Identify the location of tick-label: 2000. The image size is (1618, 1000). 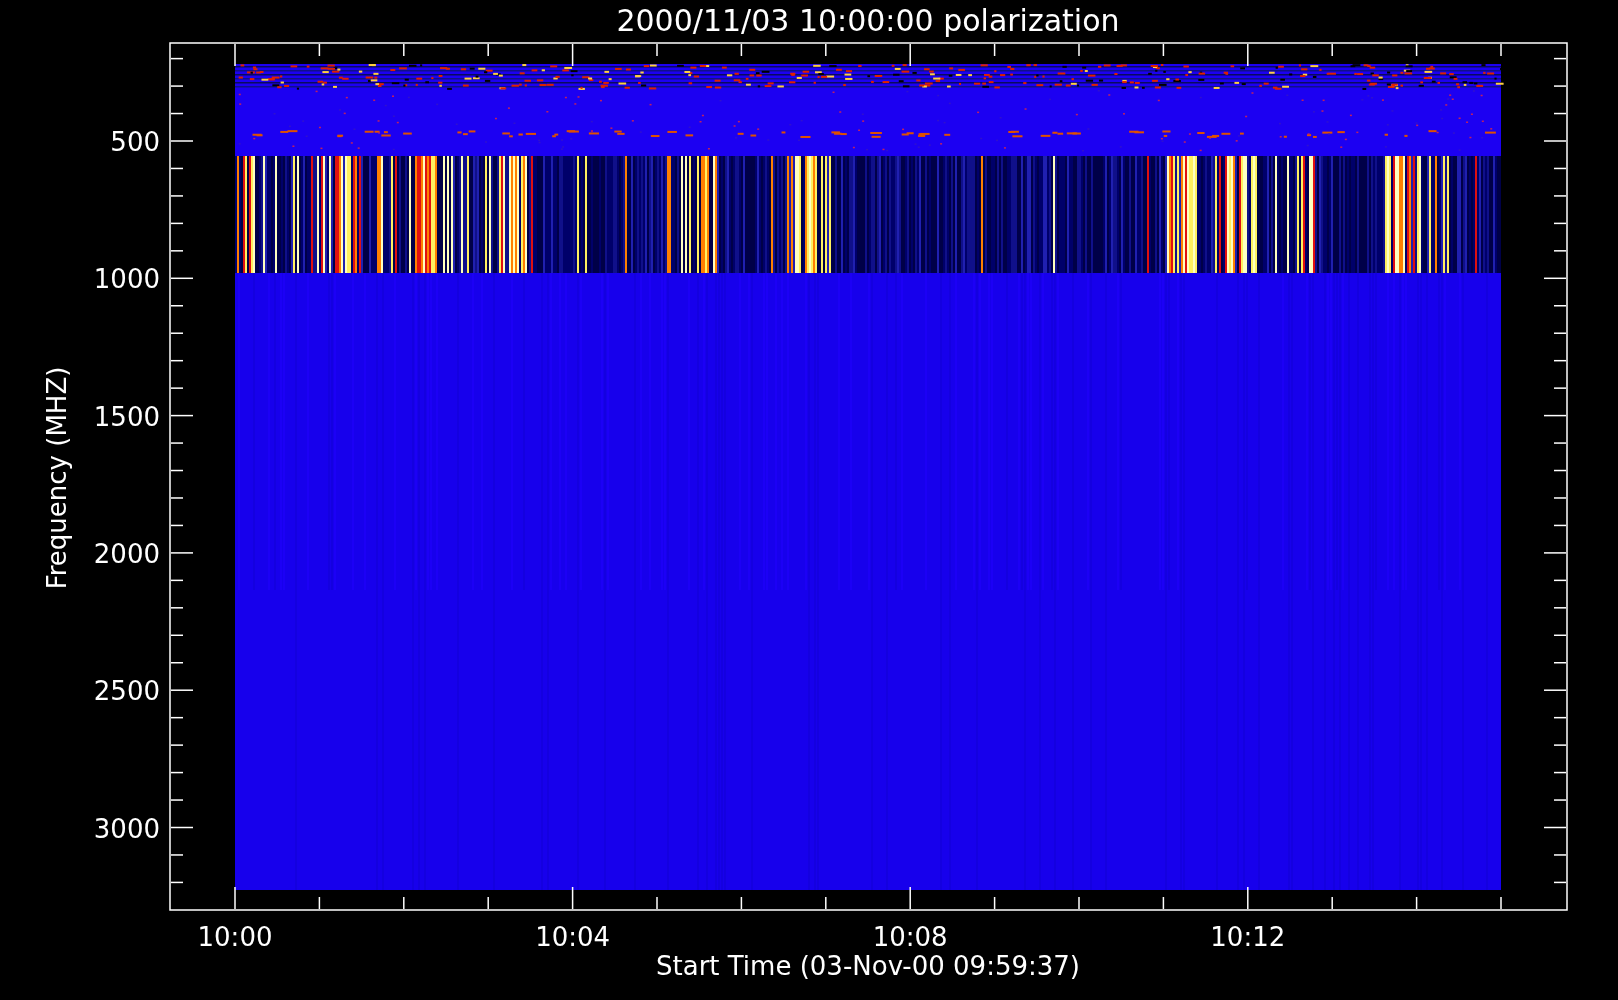
(126, 553).